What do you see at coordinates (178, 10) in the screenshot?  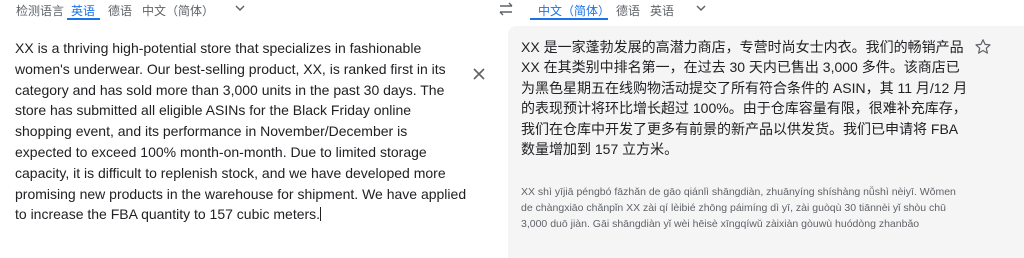 I see `source-lang-chinese-tab: 中文（简体）` at bounding box center [178, 10].